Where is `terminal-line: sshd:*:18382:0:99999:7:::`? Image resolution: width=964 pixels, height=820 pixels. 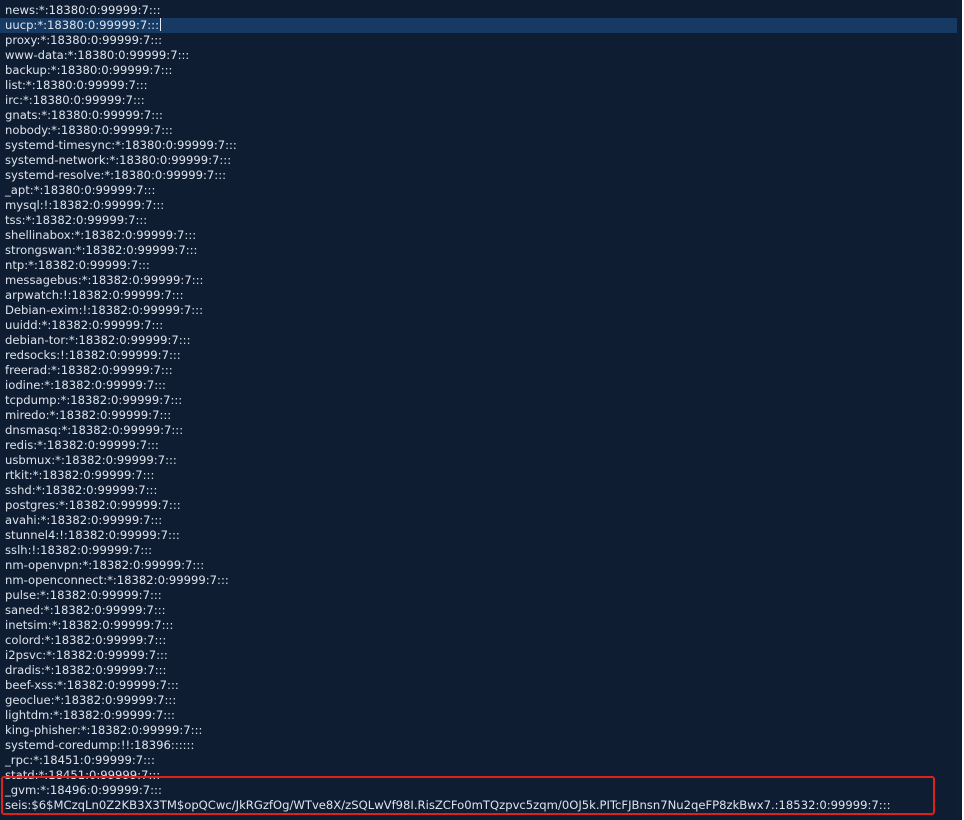 terminal-line: sshd:*:18382:0:99999:7::: is located at coordinates (481, 490).